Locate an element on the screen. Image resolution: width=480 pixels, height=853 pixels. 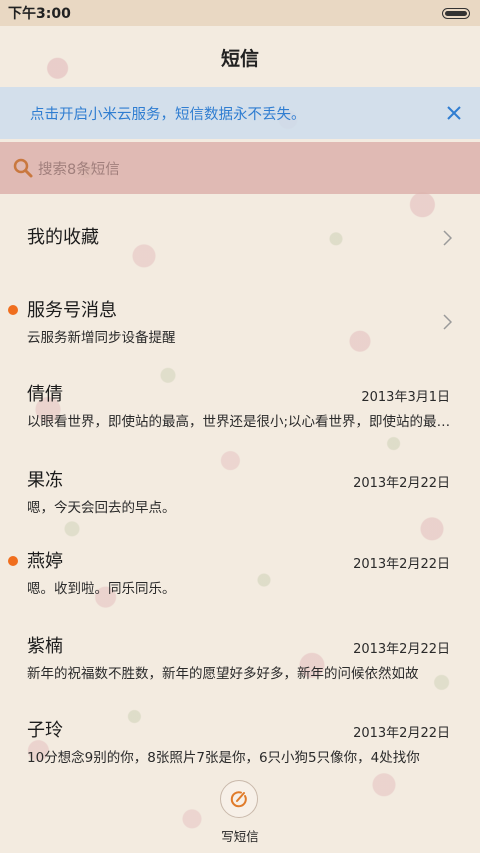
conversation-item: 燕婷 2013年2月22日 嗯。收到啦。同乐同乐。 is located at coordinates (240, 572).